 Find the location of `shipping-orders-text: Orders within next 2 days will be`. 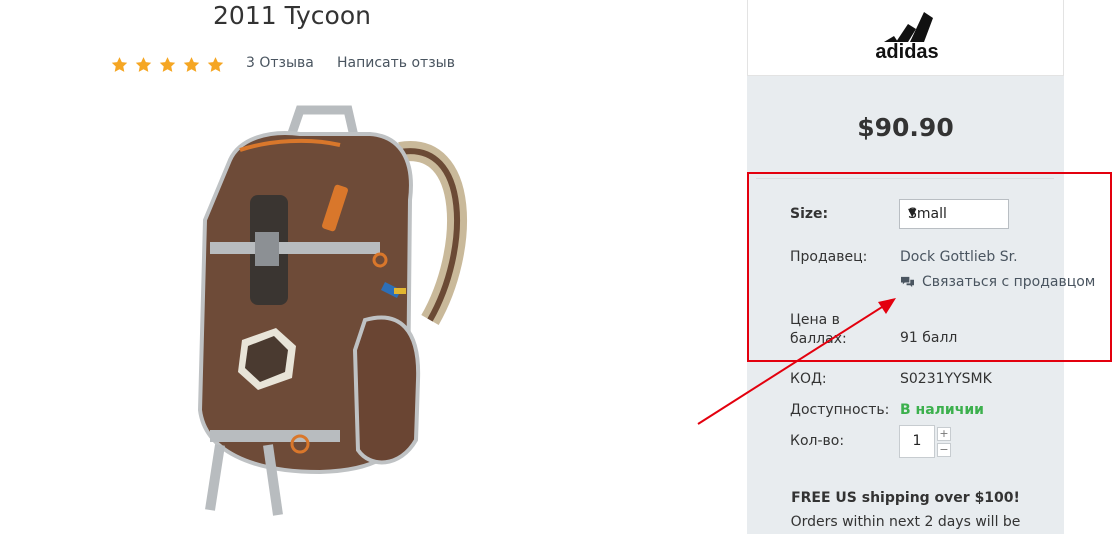

shipping-orders-text: Orders within next 2 days will be is located at coordinates (905, 522).